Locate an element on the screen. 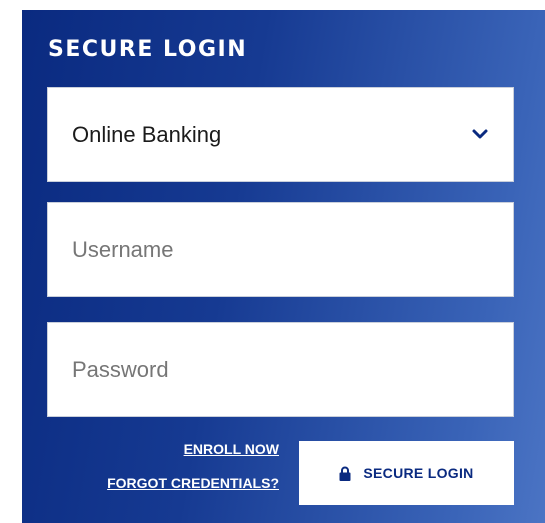 The image size is (545, 523). account-type-value: Online Banking is located at coordinates (147, 134).